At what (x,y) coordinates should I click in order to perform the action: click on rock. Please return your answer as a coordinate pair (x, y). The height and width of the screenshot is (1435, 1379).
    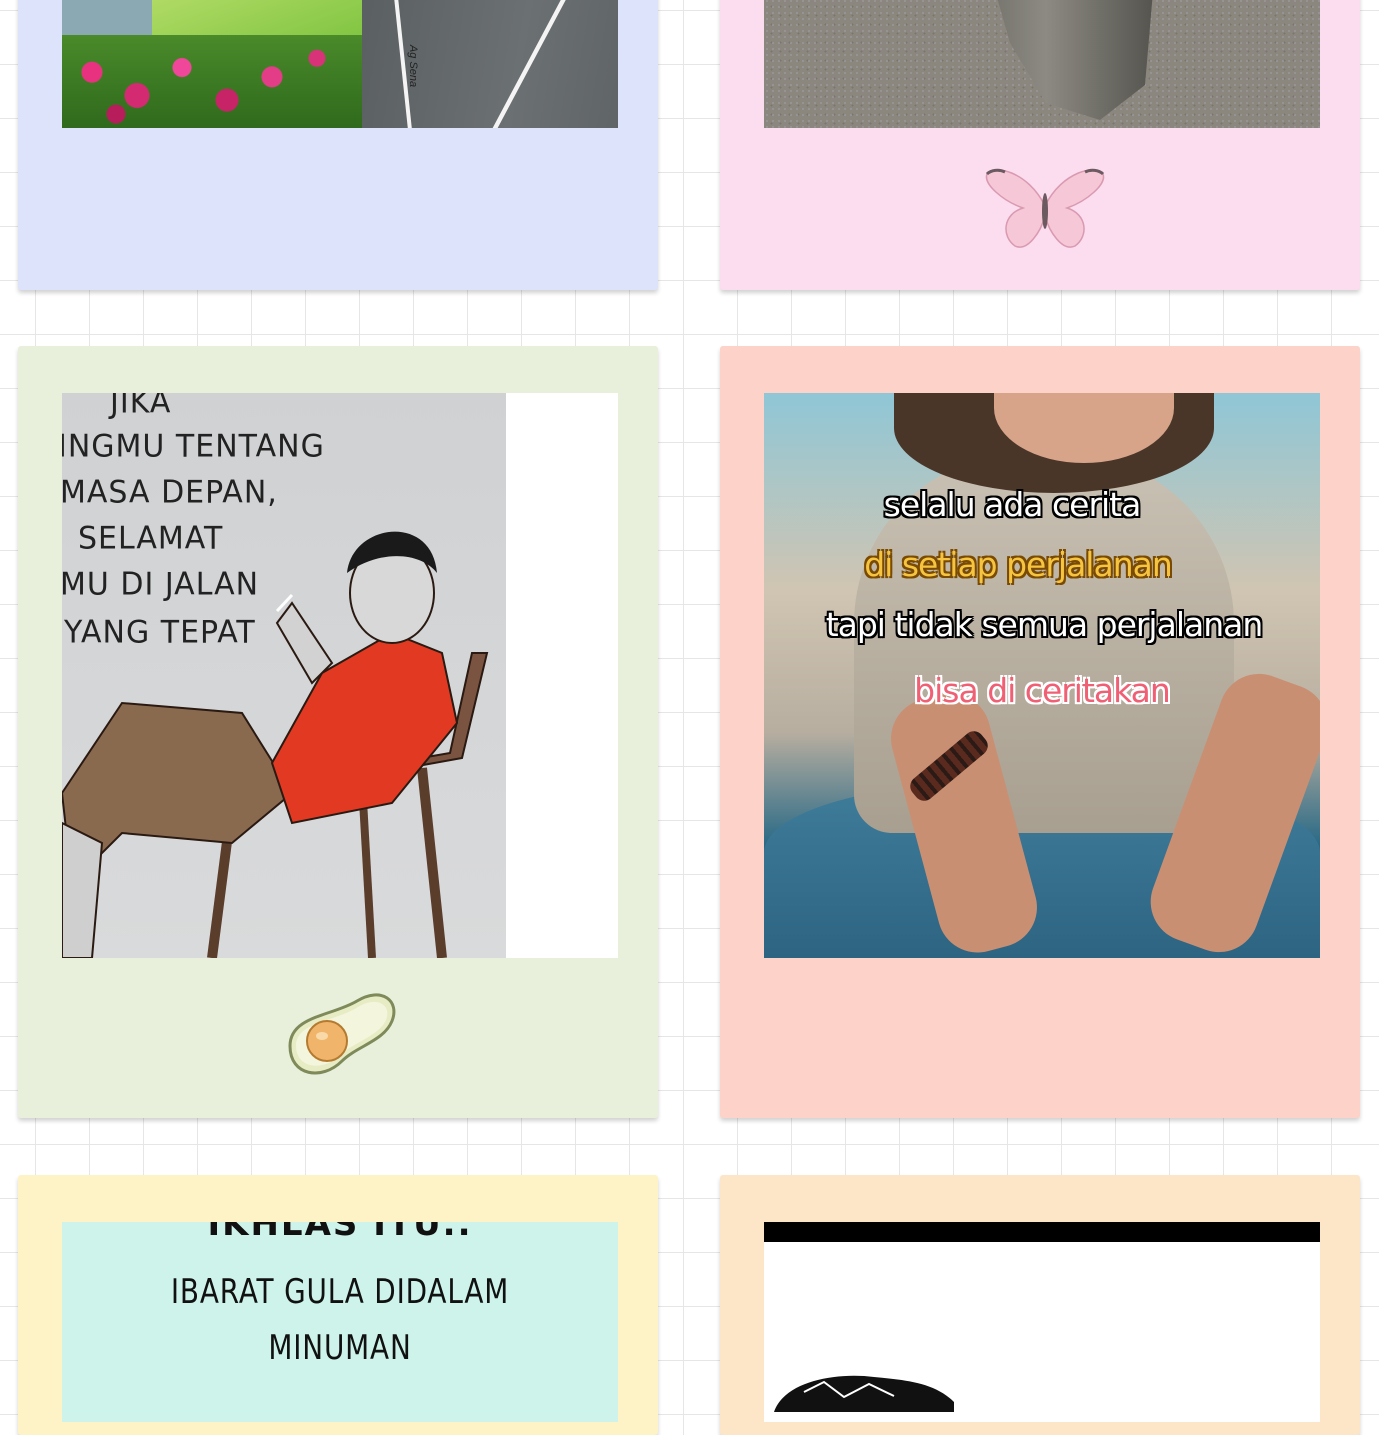
    Looking at the image, I should click on (1073, 60).